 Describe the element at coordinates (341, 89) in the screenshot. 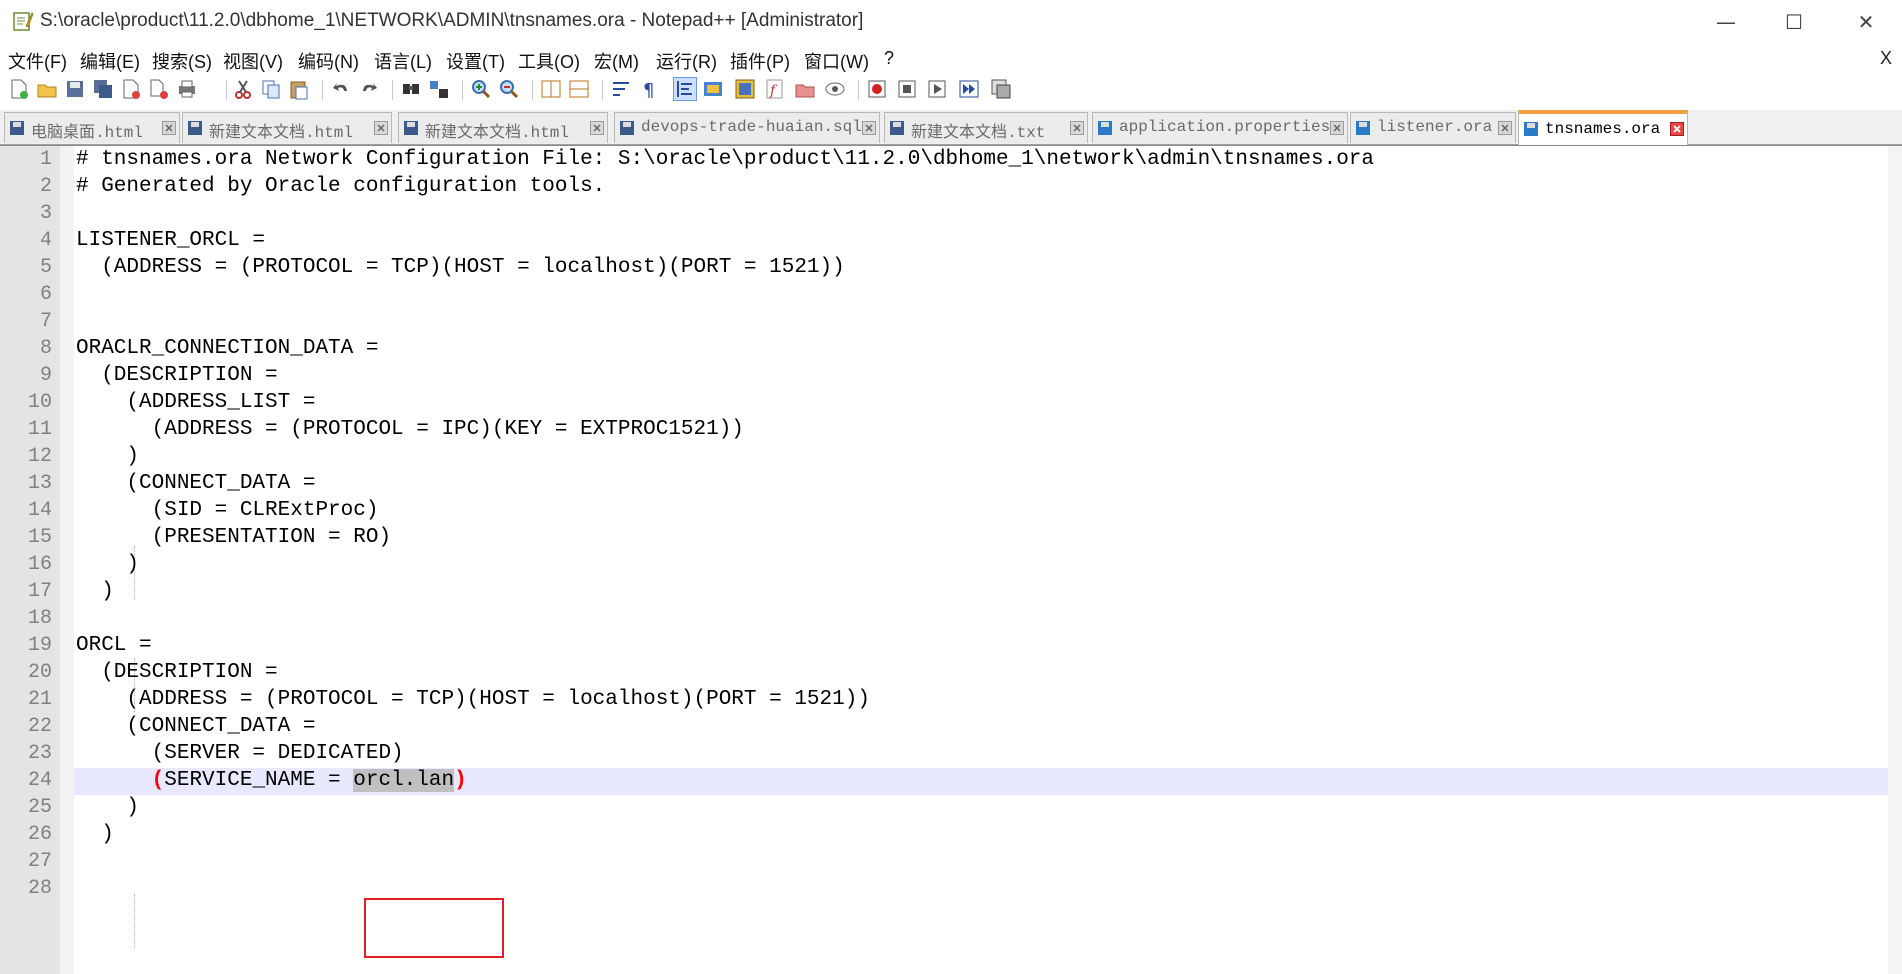

I see `undo-icon` at that location.